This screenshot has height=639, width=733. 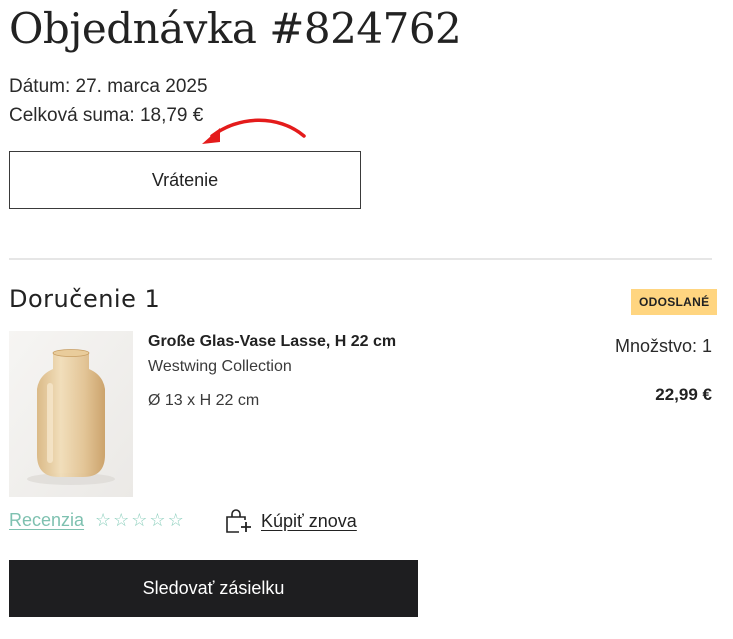 I want to click on order-total: Celková suma: 18,79 €, so click(x=106, y=115).